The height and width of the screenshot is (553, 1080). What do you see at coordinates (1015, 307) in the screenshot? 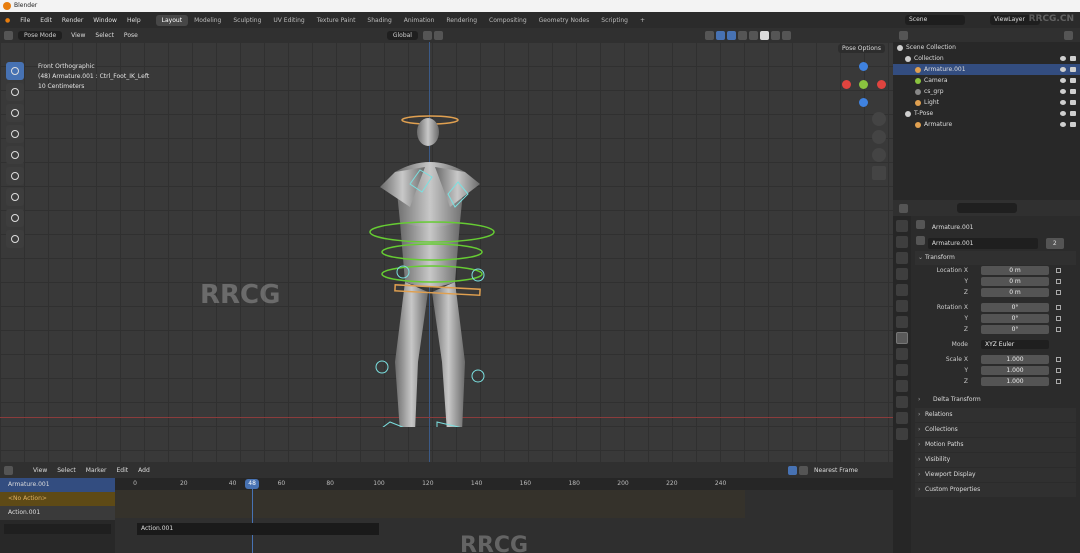
I see `rotation-x-field: 0°` at bounding box center [1015, 307].